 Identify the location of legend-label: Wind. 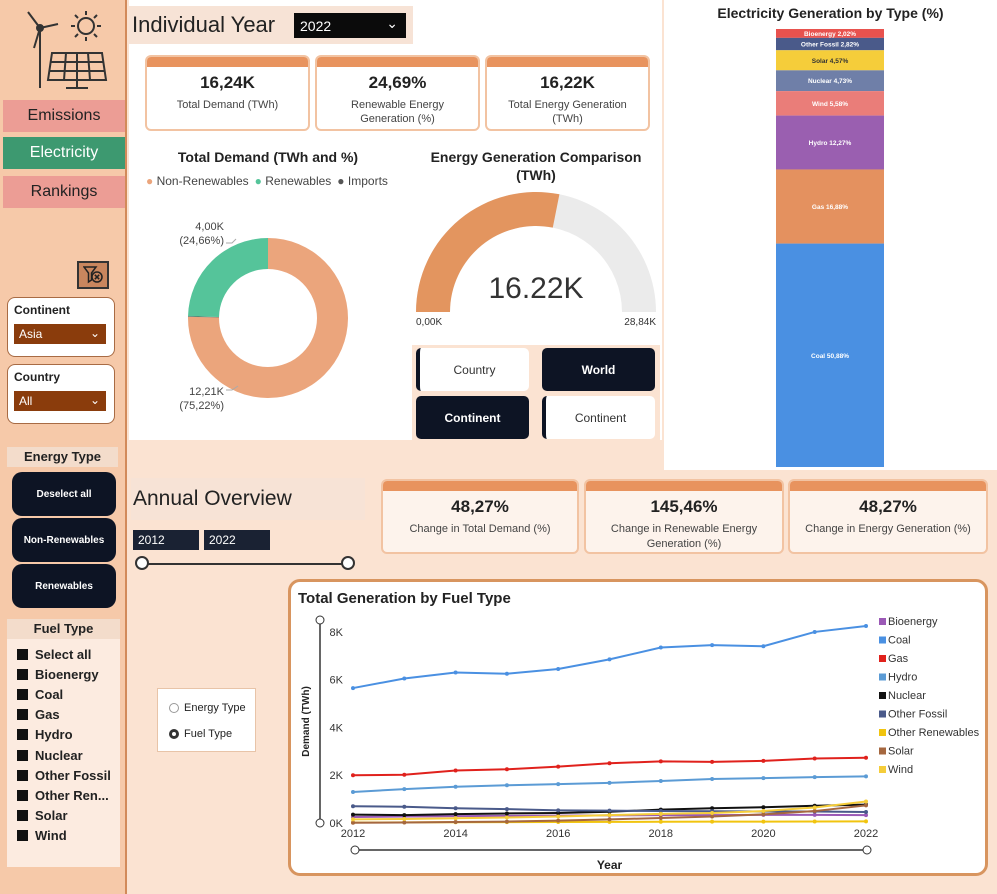
(900, 770).